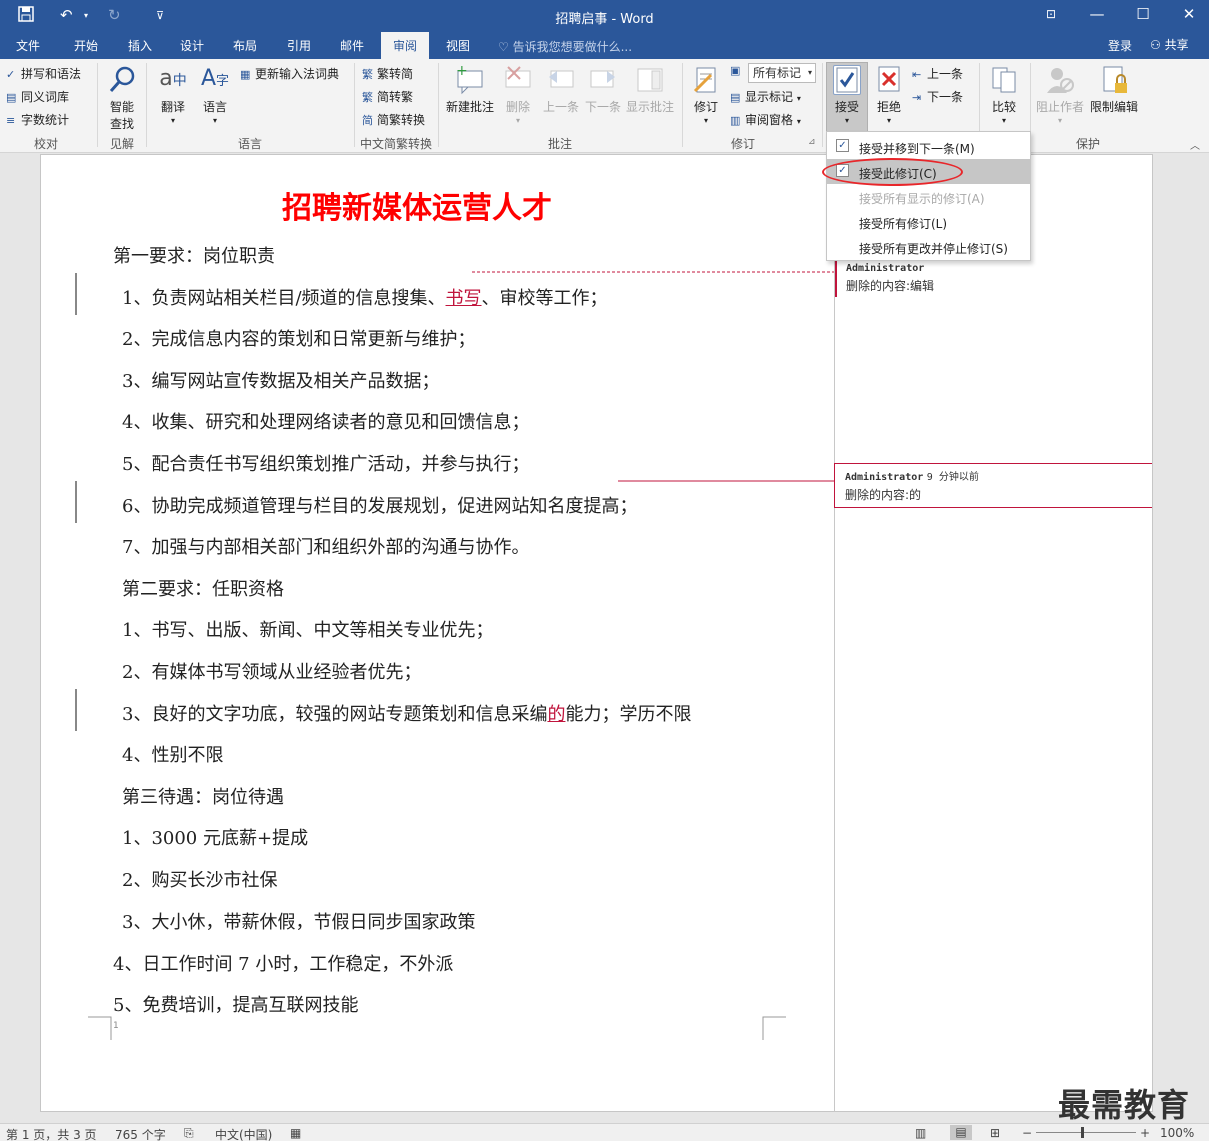 This screenshot has width=1209, height=1141. I want to click on accept-button: 接受 ▾, so click(847, 95).